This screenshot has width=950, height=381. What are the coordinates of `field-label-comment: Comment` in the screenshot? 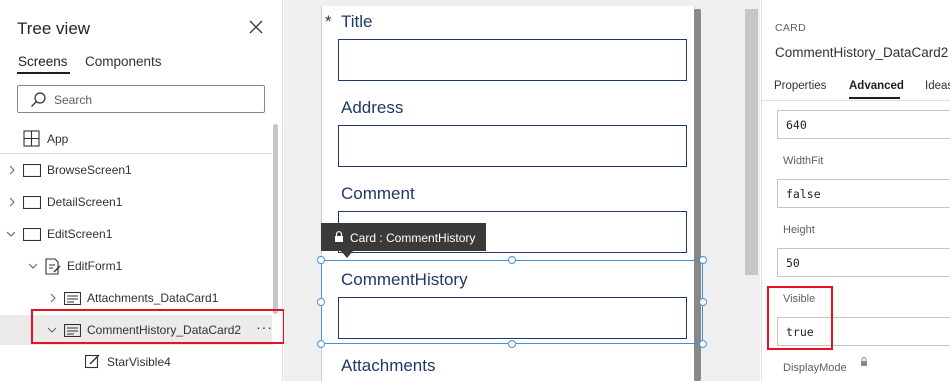 It's located at (378, 193).